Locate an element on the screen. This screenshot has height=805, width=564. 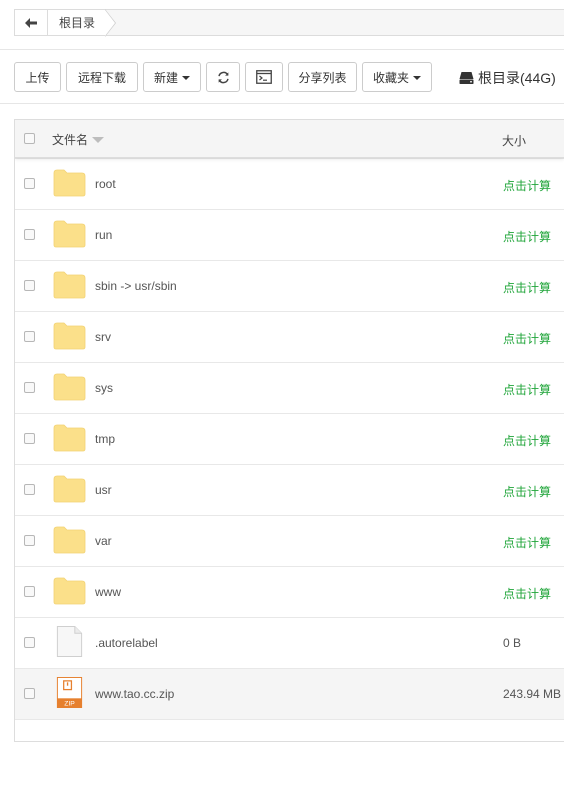
upload-label: 上传 is located at coordinates (37, 77).